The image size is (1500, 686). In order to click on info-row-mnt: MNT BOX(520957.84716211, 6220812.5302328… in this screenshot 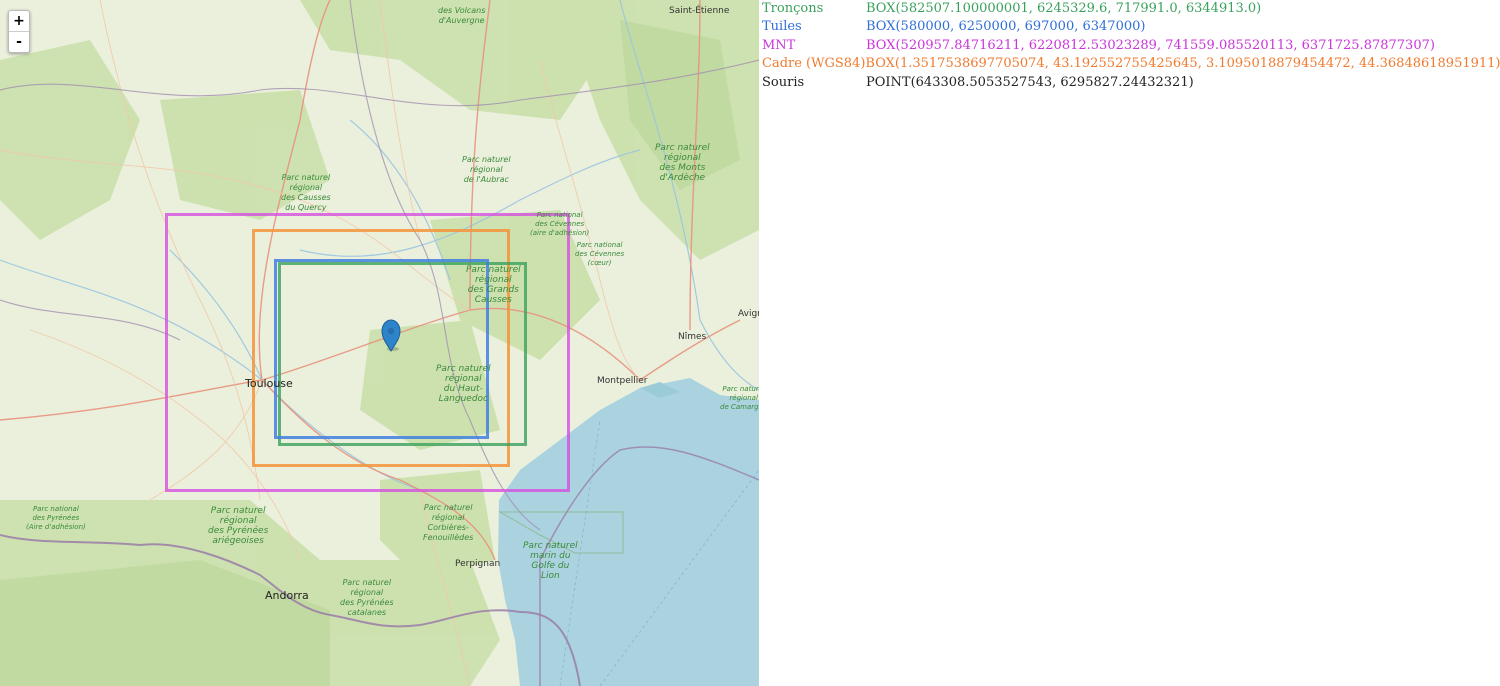, I will do `click(1130, 46)`.